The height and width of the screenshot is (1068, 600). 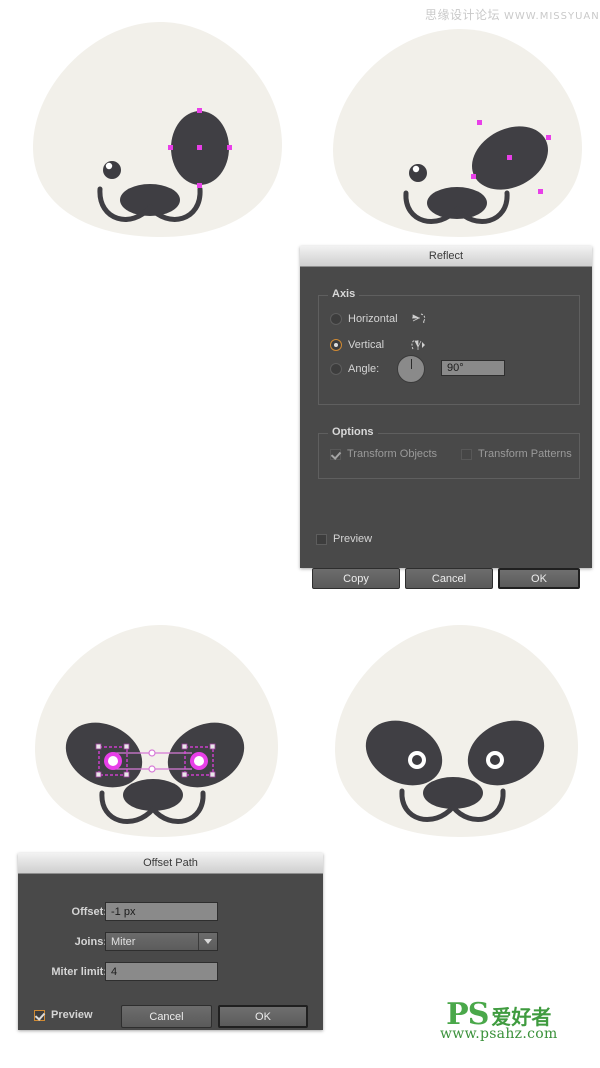 I want to click on reflect-dialog-title: Reflect, so click(x=446, y=256).